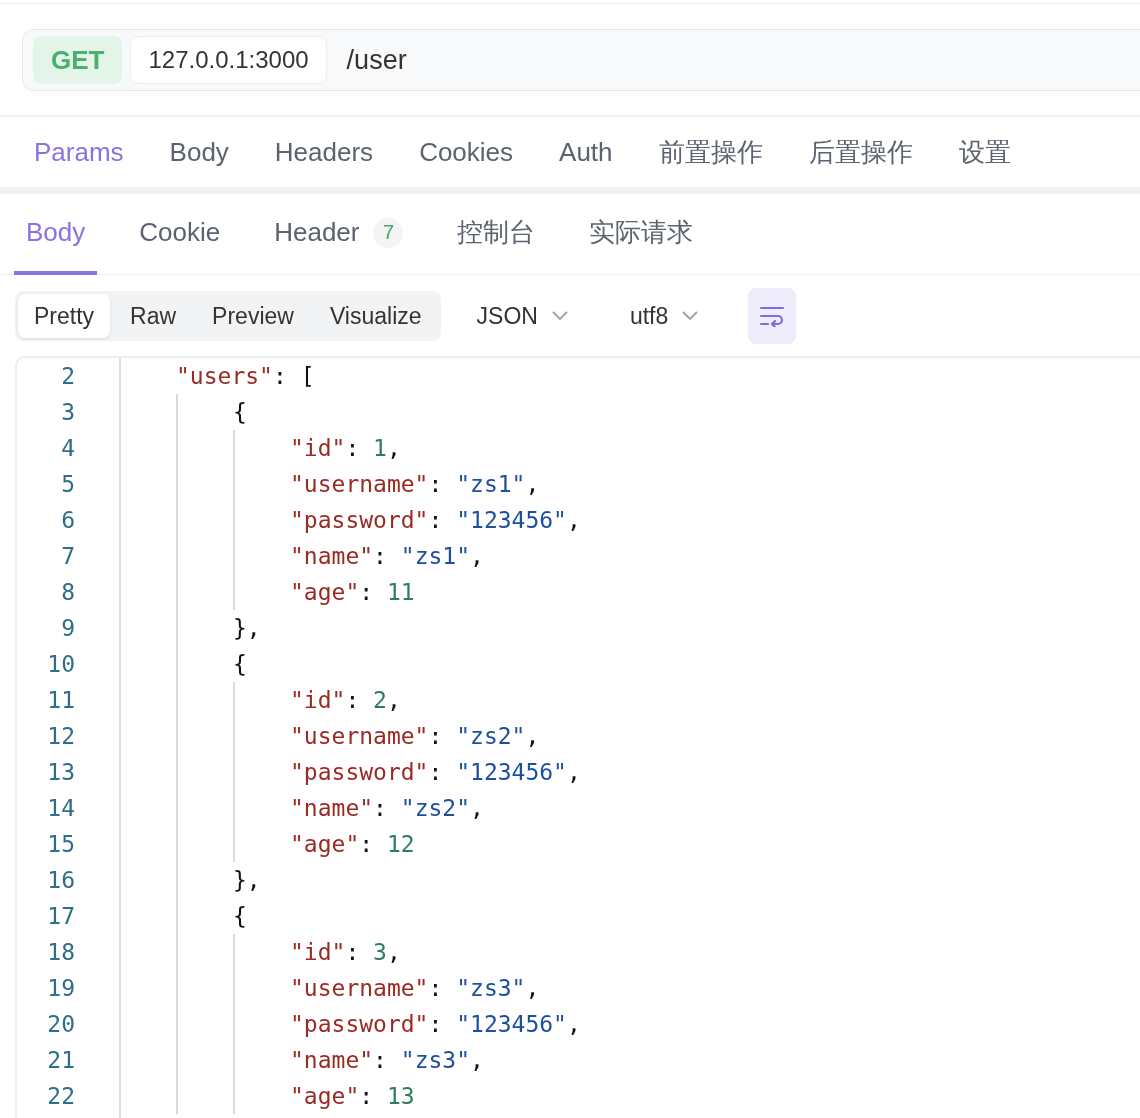  What do you see at coordinates (317, 232) in the screenshot?
I see `tab-label: Header` at bounding box center [317, 232].